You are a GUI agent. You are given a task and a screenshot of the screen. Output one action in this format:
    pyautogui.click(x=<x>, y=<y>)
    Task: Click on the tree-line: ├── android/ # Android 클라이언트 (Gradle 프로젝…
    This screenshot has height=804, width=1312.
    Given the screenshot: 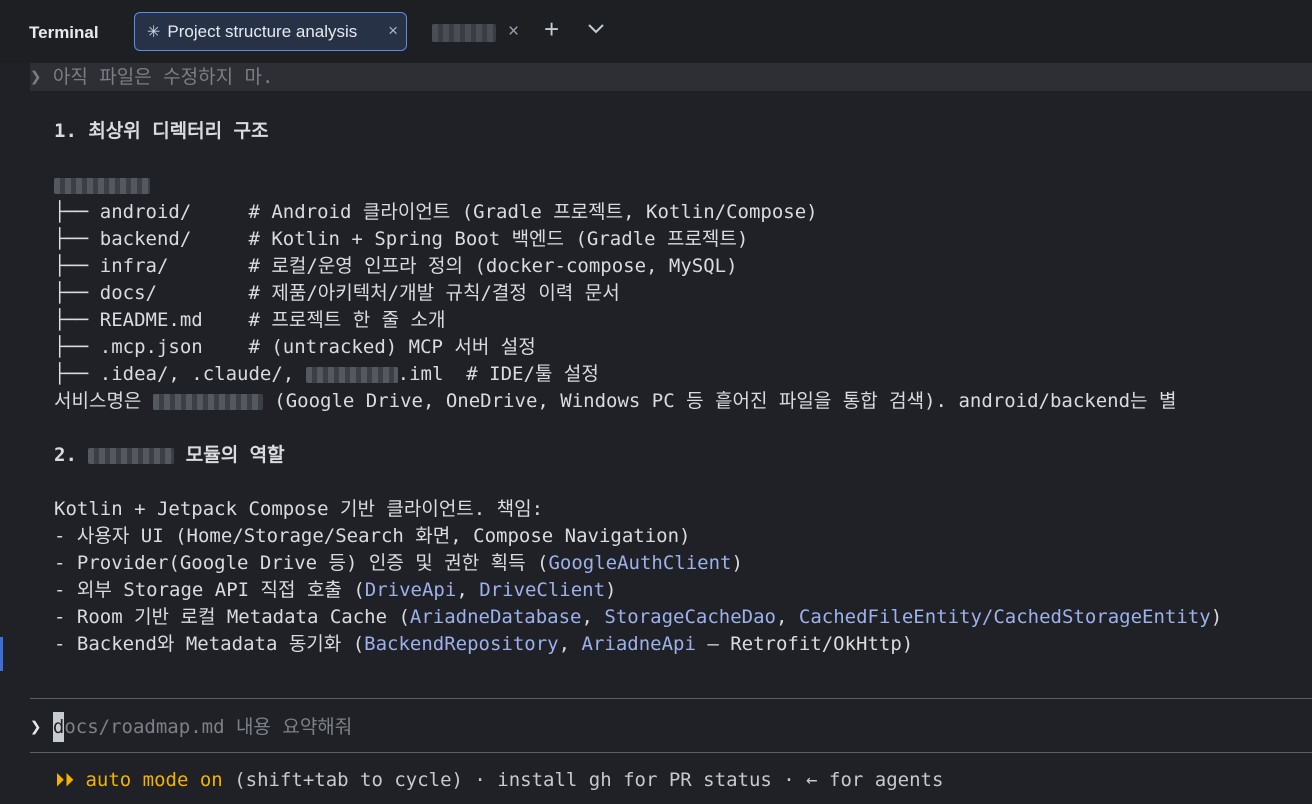 What is the action you would take?
    pyautogui.click(x=436, y=212)
    